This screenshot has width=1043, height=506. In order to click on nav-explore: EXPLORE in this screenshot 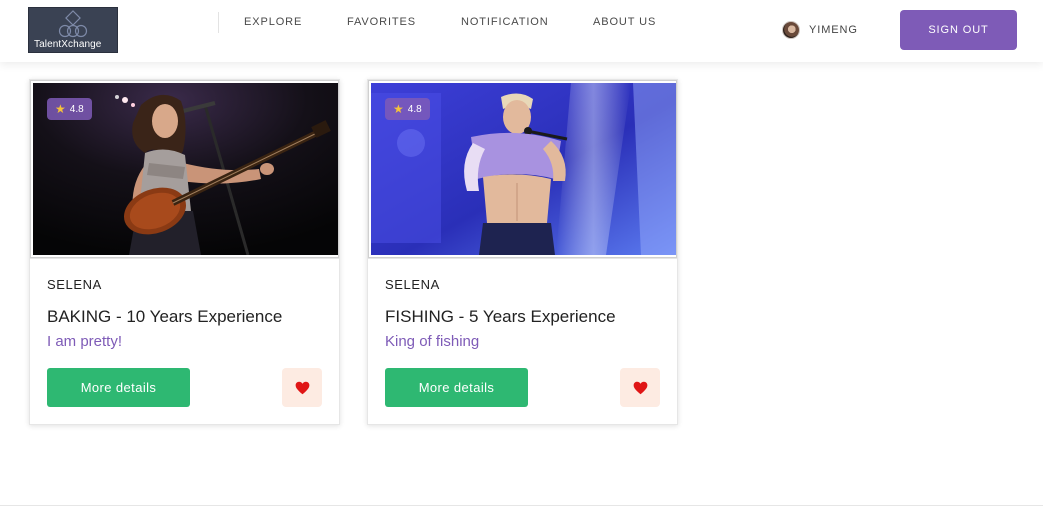, I will do `click(273, 22)`.